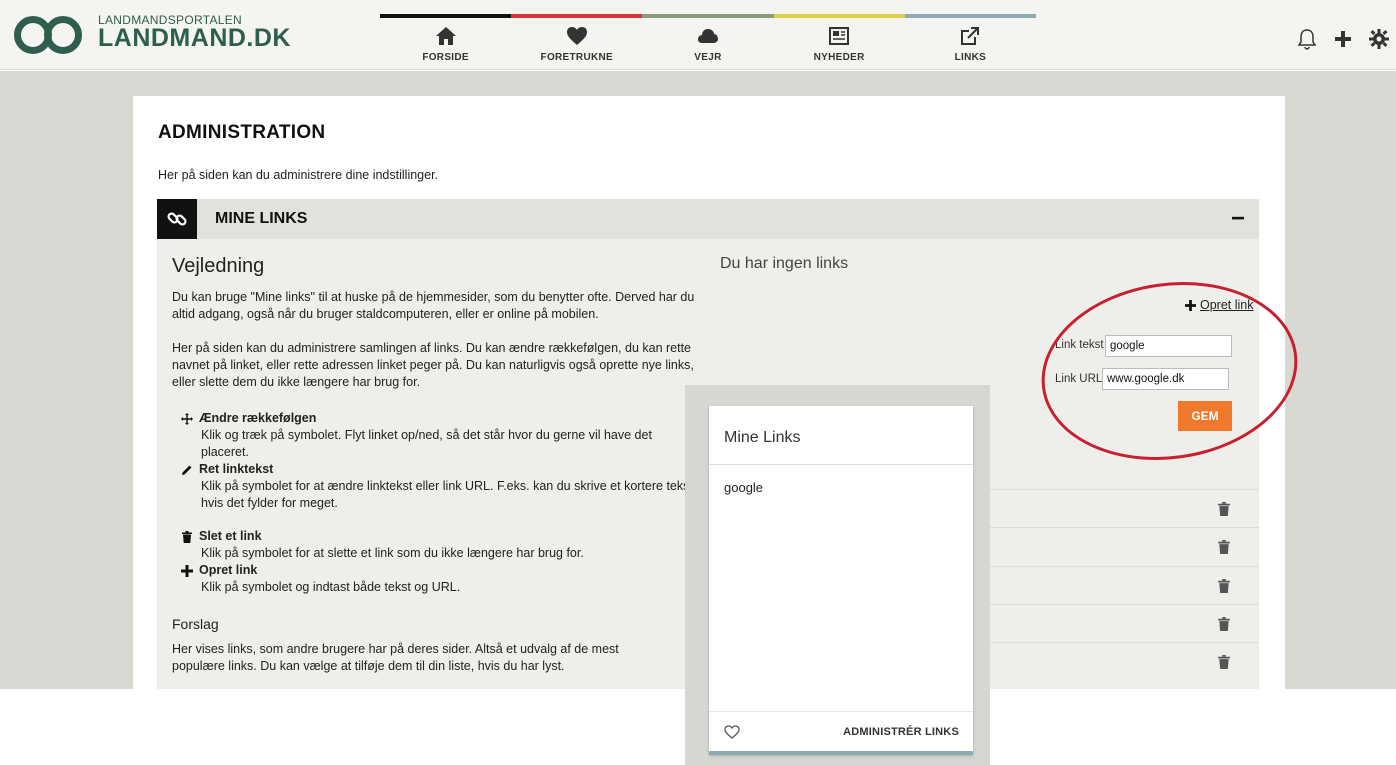  What do you see at coordinates (839, 57) in the screenshot?
I see `nav-label: NYHEDER` at bounding box center [839, 57].